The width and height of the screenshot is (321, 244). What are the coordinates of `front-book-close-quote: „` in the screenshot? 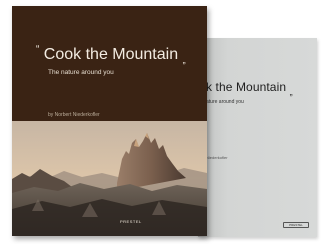 It's located at (184, 60).